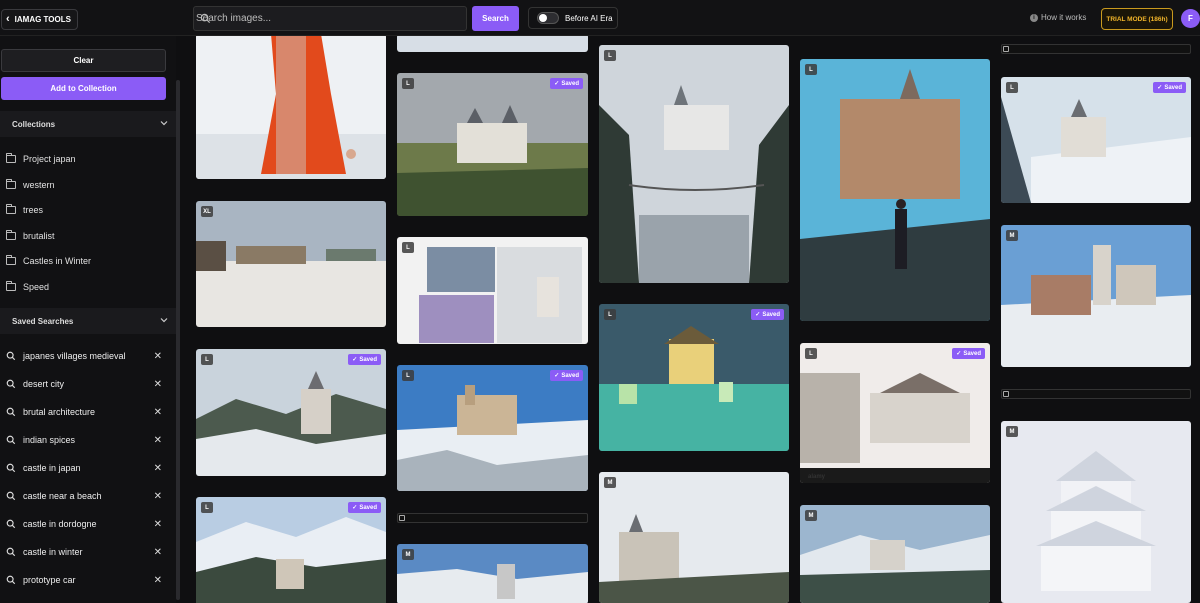 This screenshot has height=603, width=1200. I want to click on image-card: XL, so click(291, 264).